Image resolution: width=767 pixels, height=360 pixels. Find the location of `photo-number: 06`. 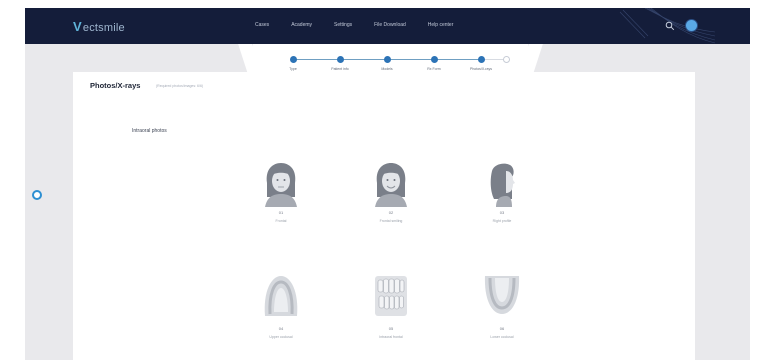

photo-number: 06 is located at coordinates (502, 328).